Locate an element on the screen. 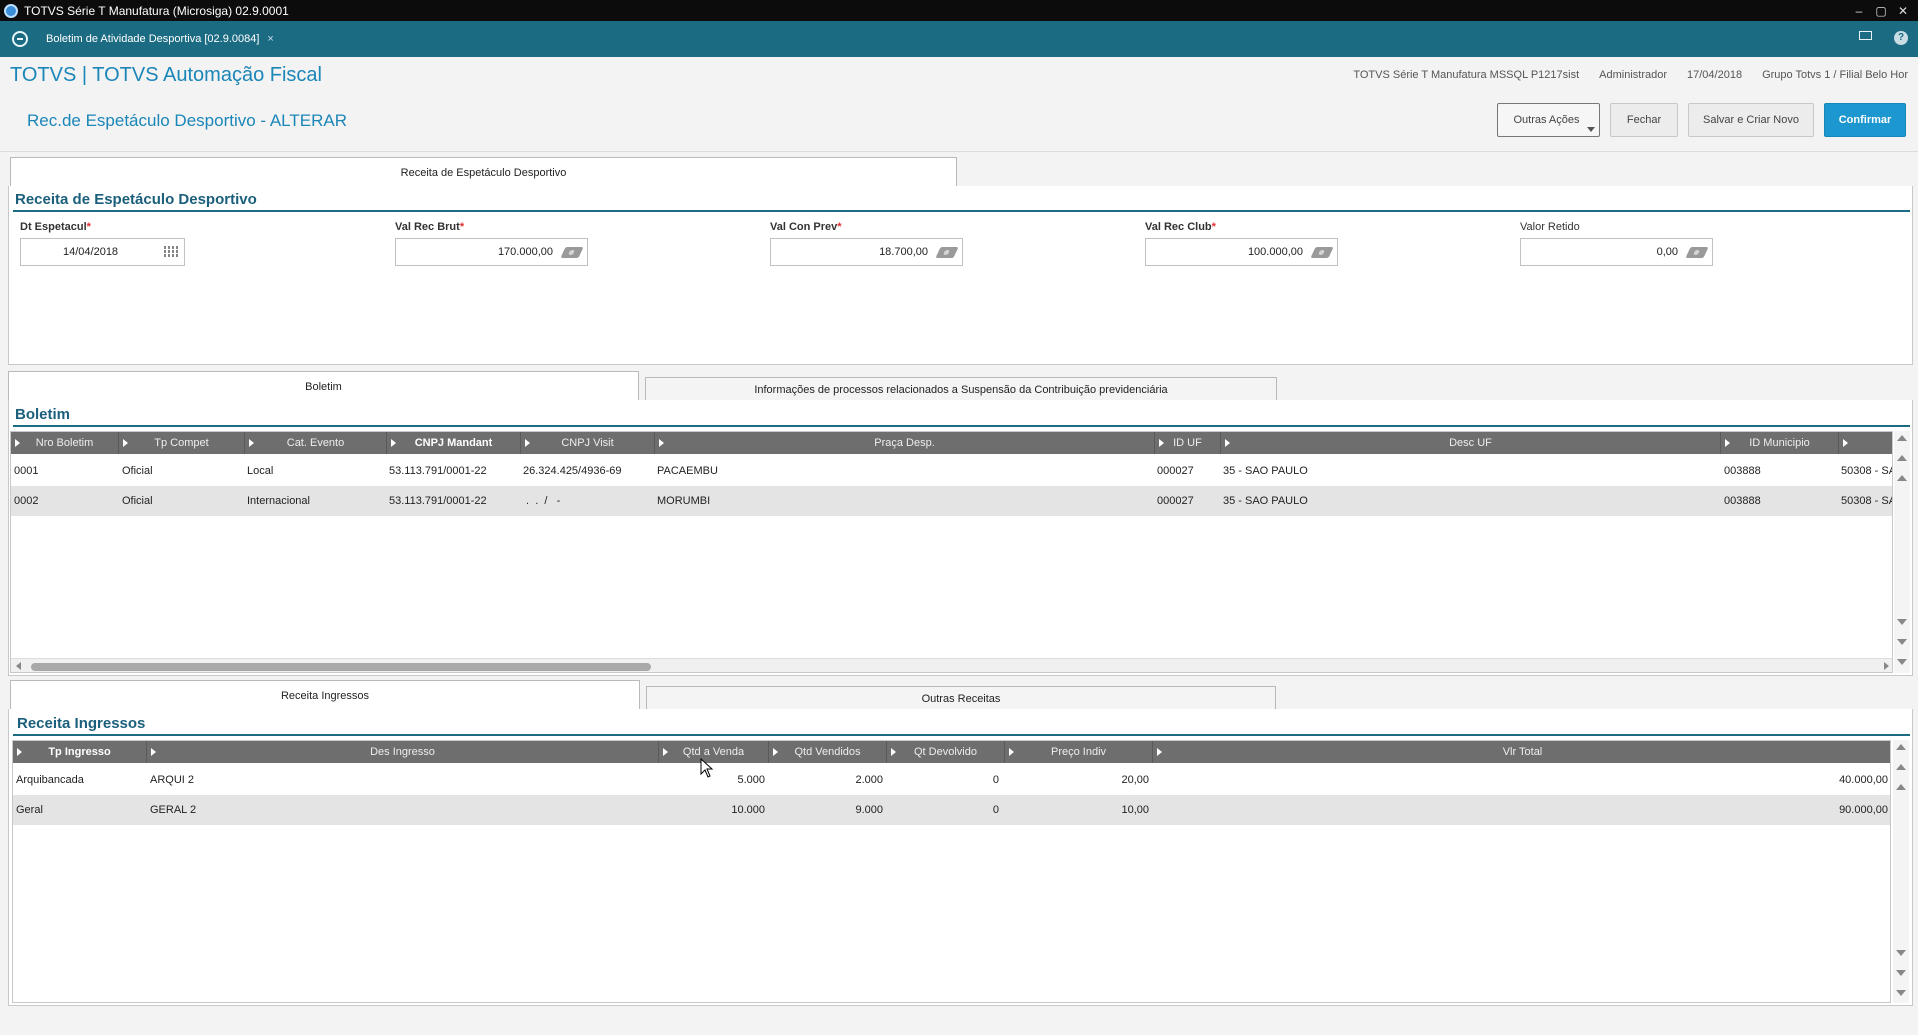  col-qtd-venda: Qtd a Venda is located at coordinates (714, 752).